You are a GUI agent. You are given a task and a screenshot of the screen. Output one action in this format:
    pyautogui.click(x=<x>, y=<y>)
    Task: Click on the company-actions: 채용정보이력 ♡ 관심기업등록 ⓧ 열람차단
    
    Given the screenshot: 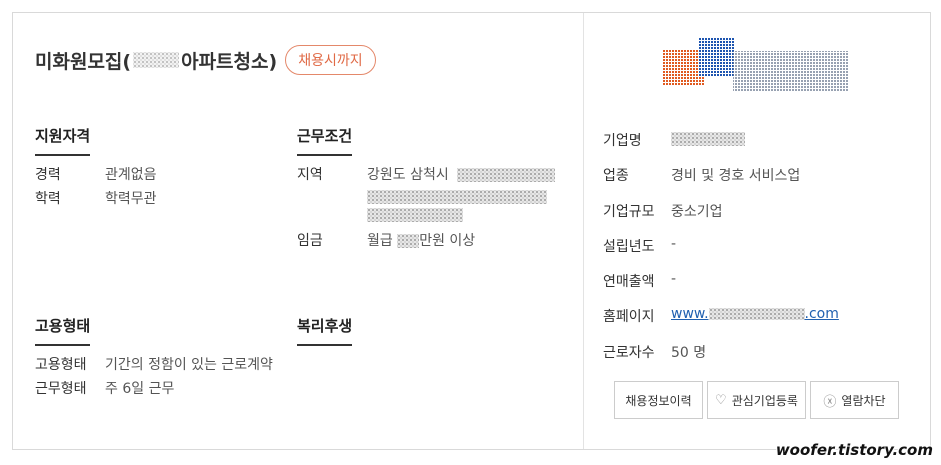 What is the action you would take?
    pyautogui.click(x=756, y=400)
    